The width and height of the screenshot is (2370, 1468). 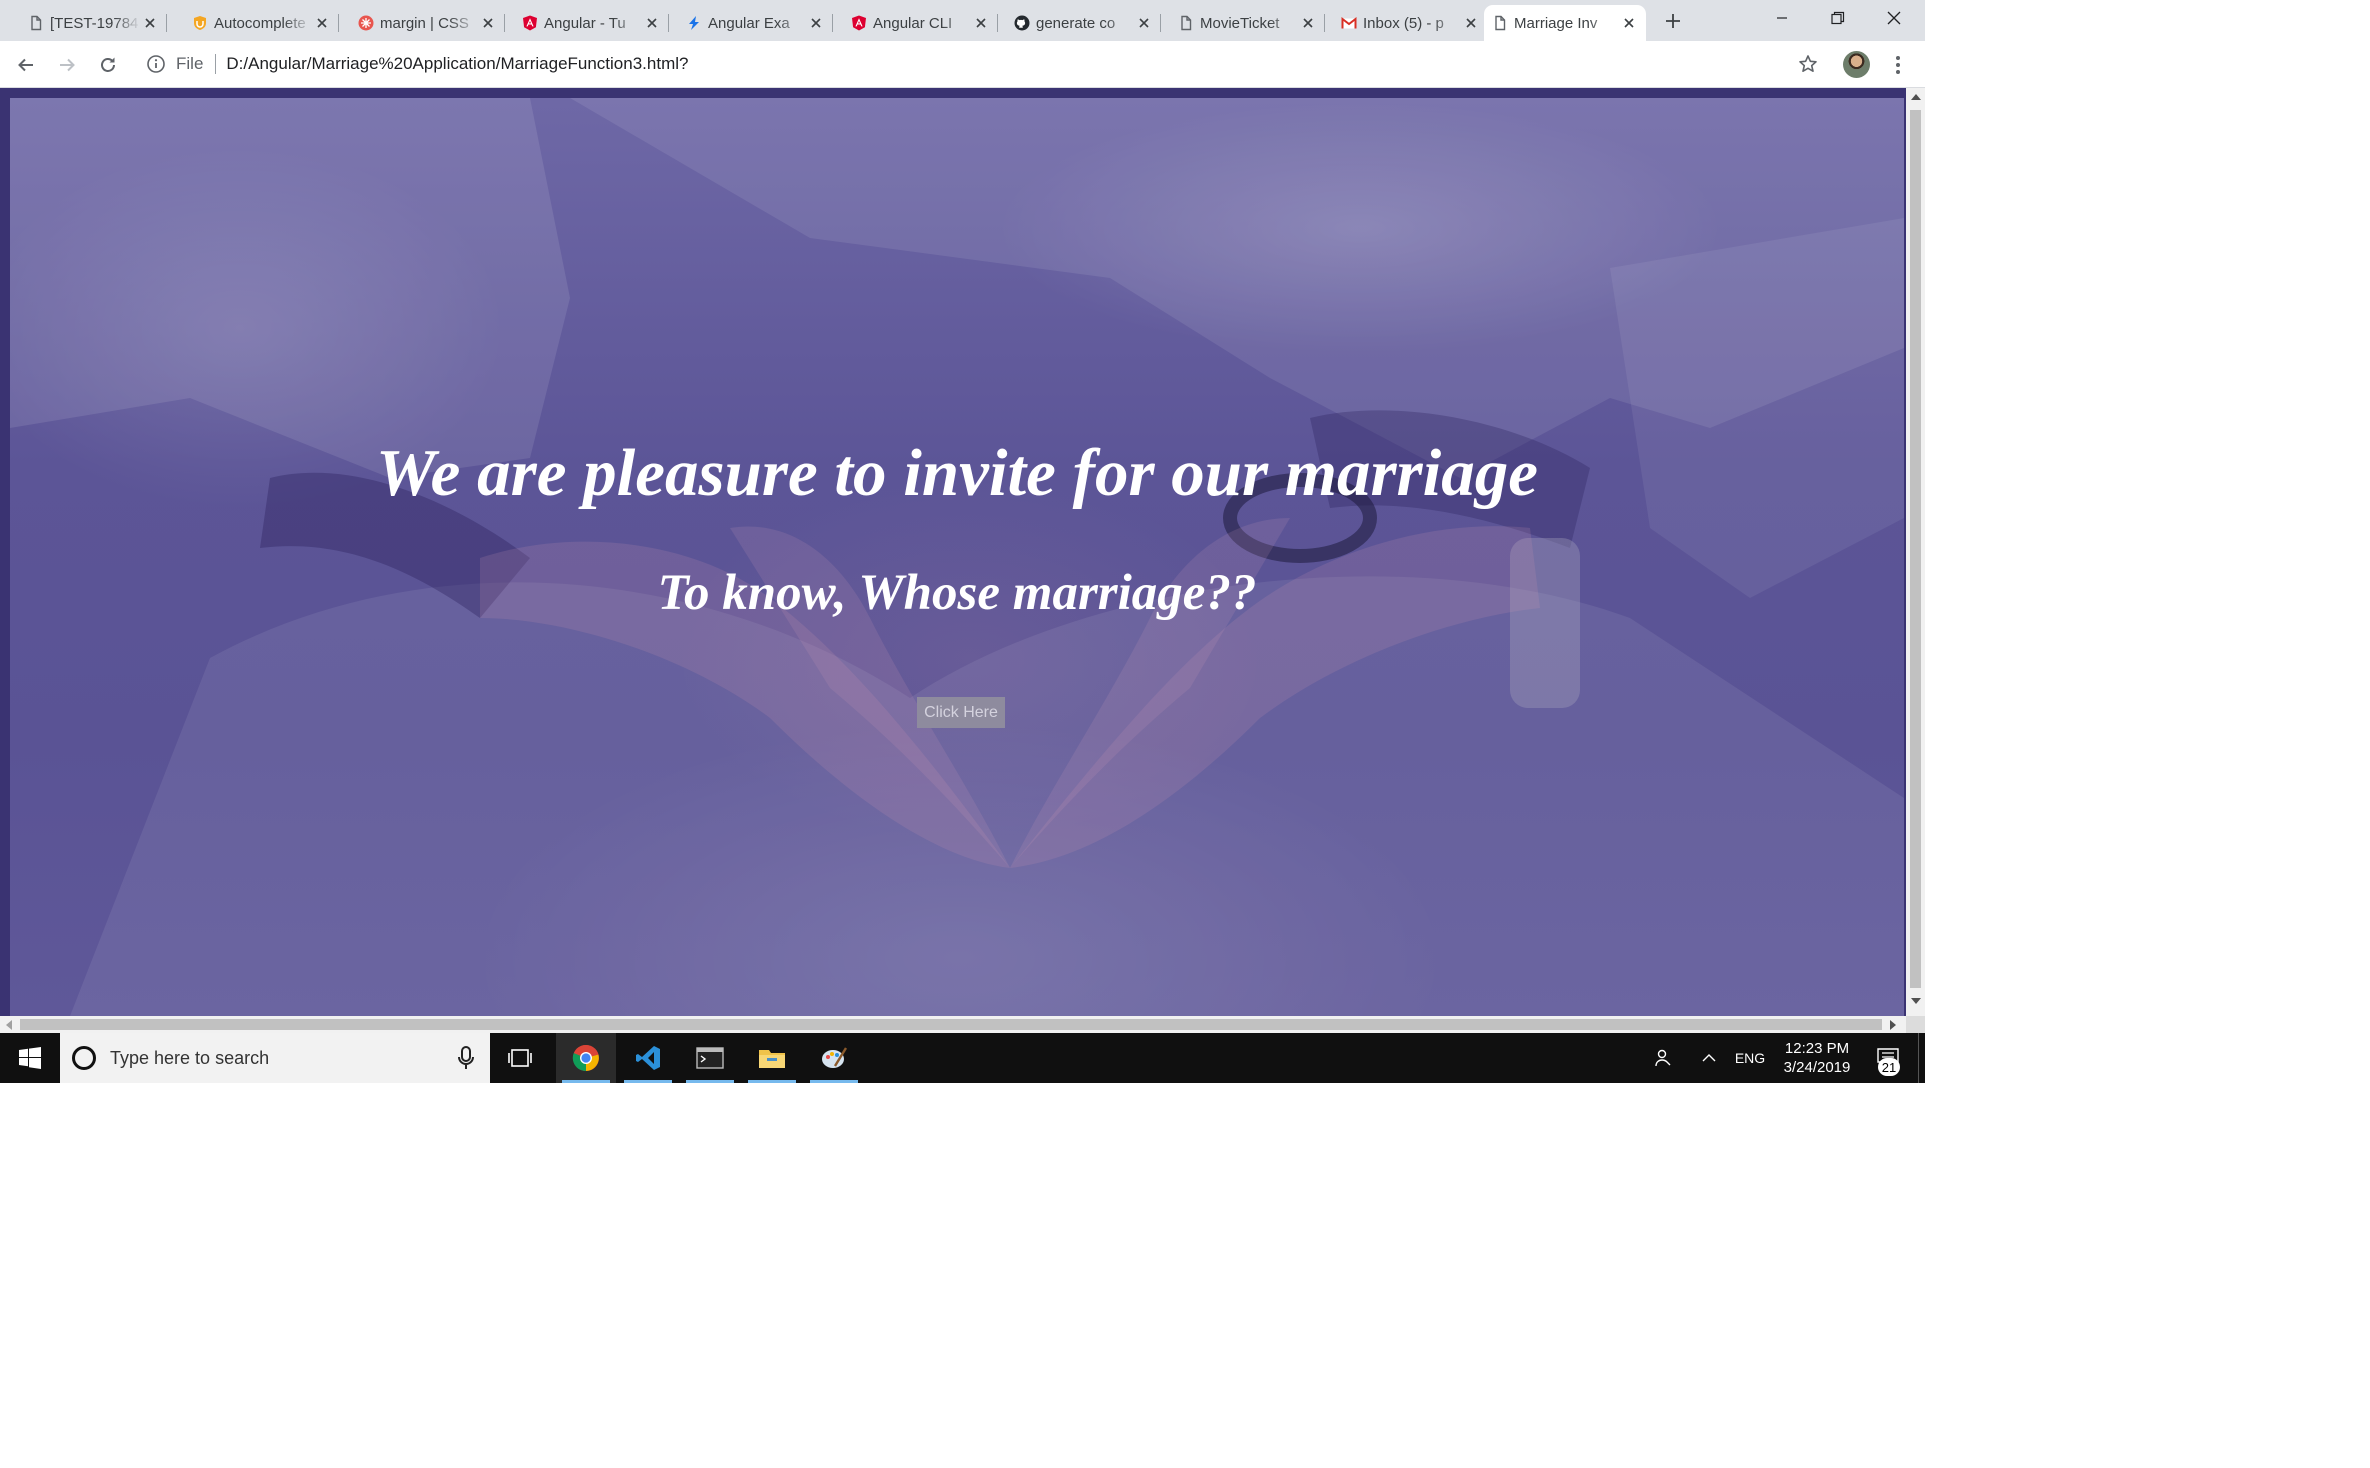 I want to click on tab-test: [TEST-19784, so click(x=93, y=23).